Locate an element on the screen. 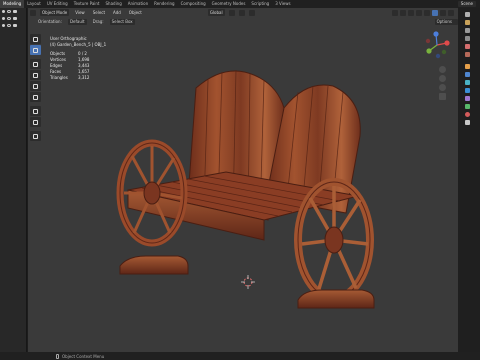  properties-tabs is located at coordinates (469, 180).